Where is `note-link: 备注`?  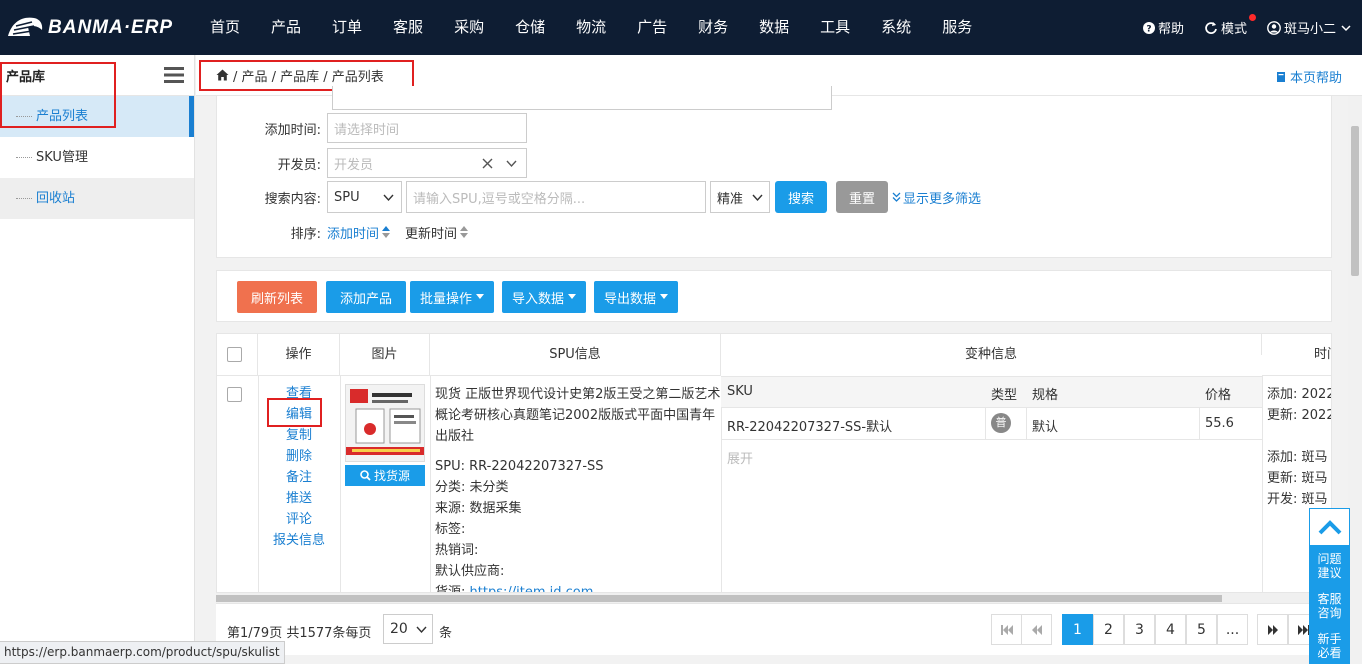
note-link: 备注 is located at coordinates (299, 477).